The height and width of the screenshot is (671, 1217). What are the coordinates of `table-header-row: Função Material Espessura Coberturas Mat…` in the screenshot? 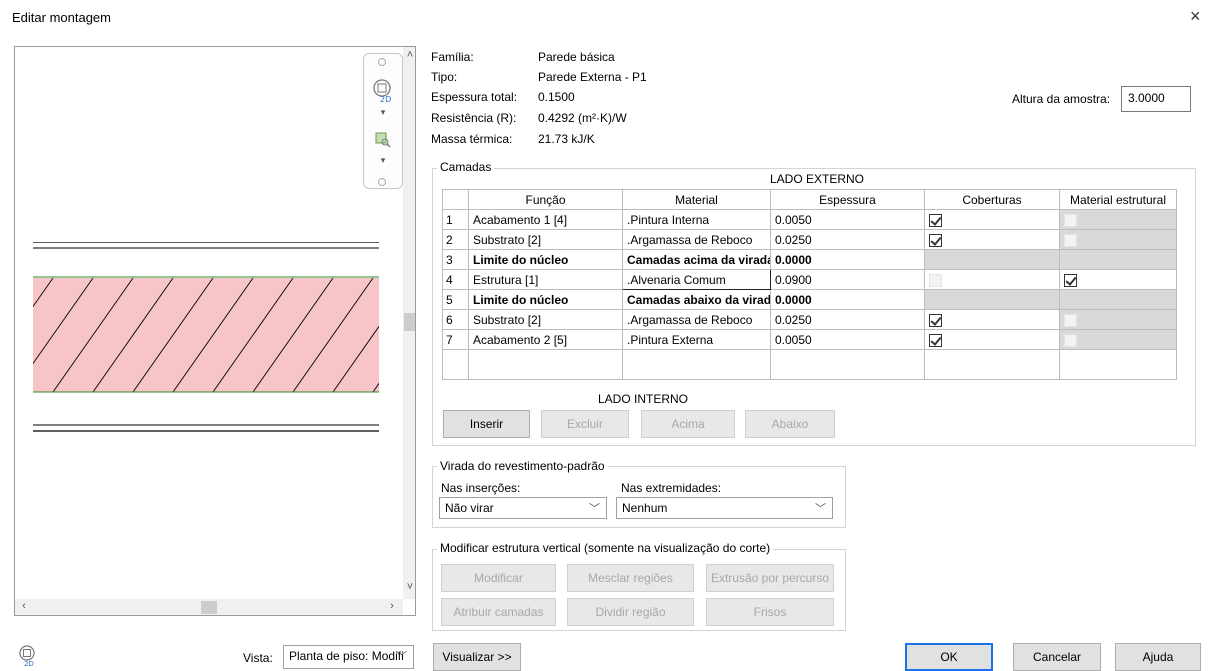 It's located at (809, 199).